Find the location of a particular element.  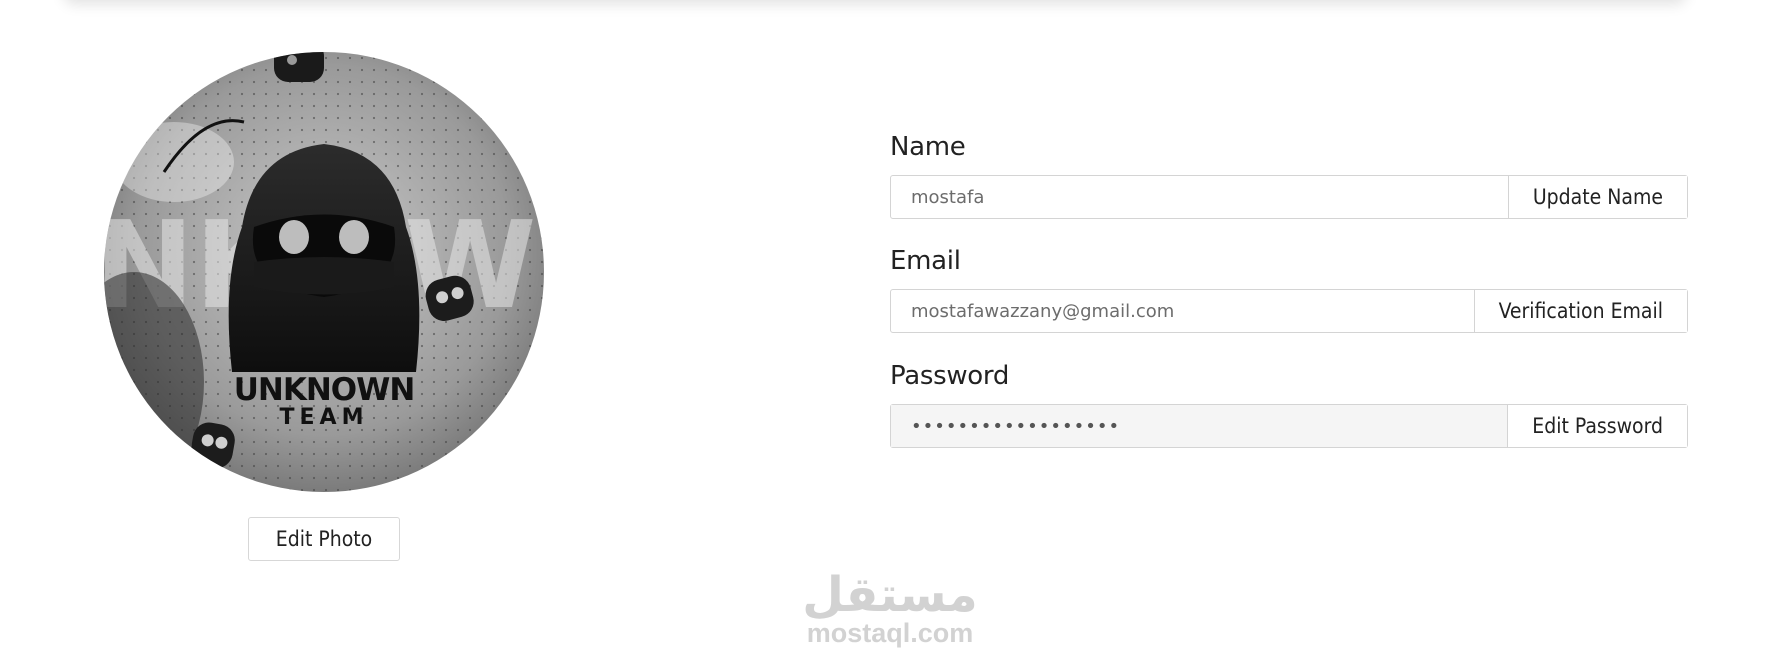

edit-password-button: Edit Password is located at coordinates (1597, 426).